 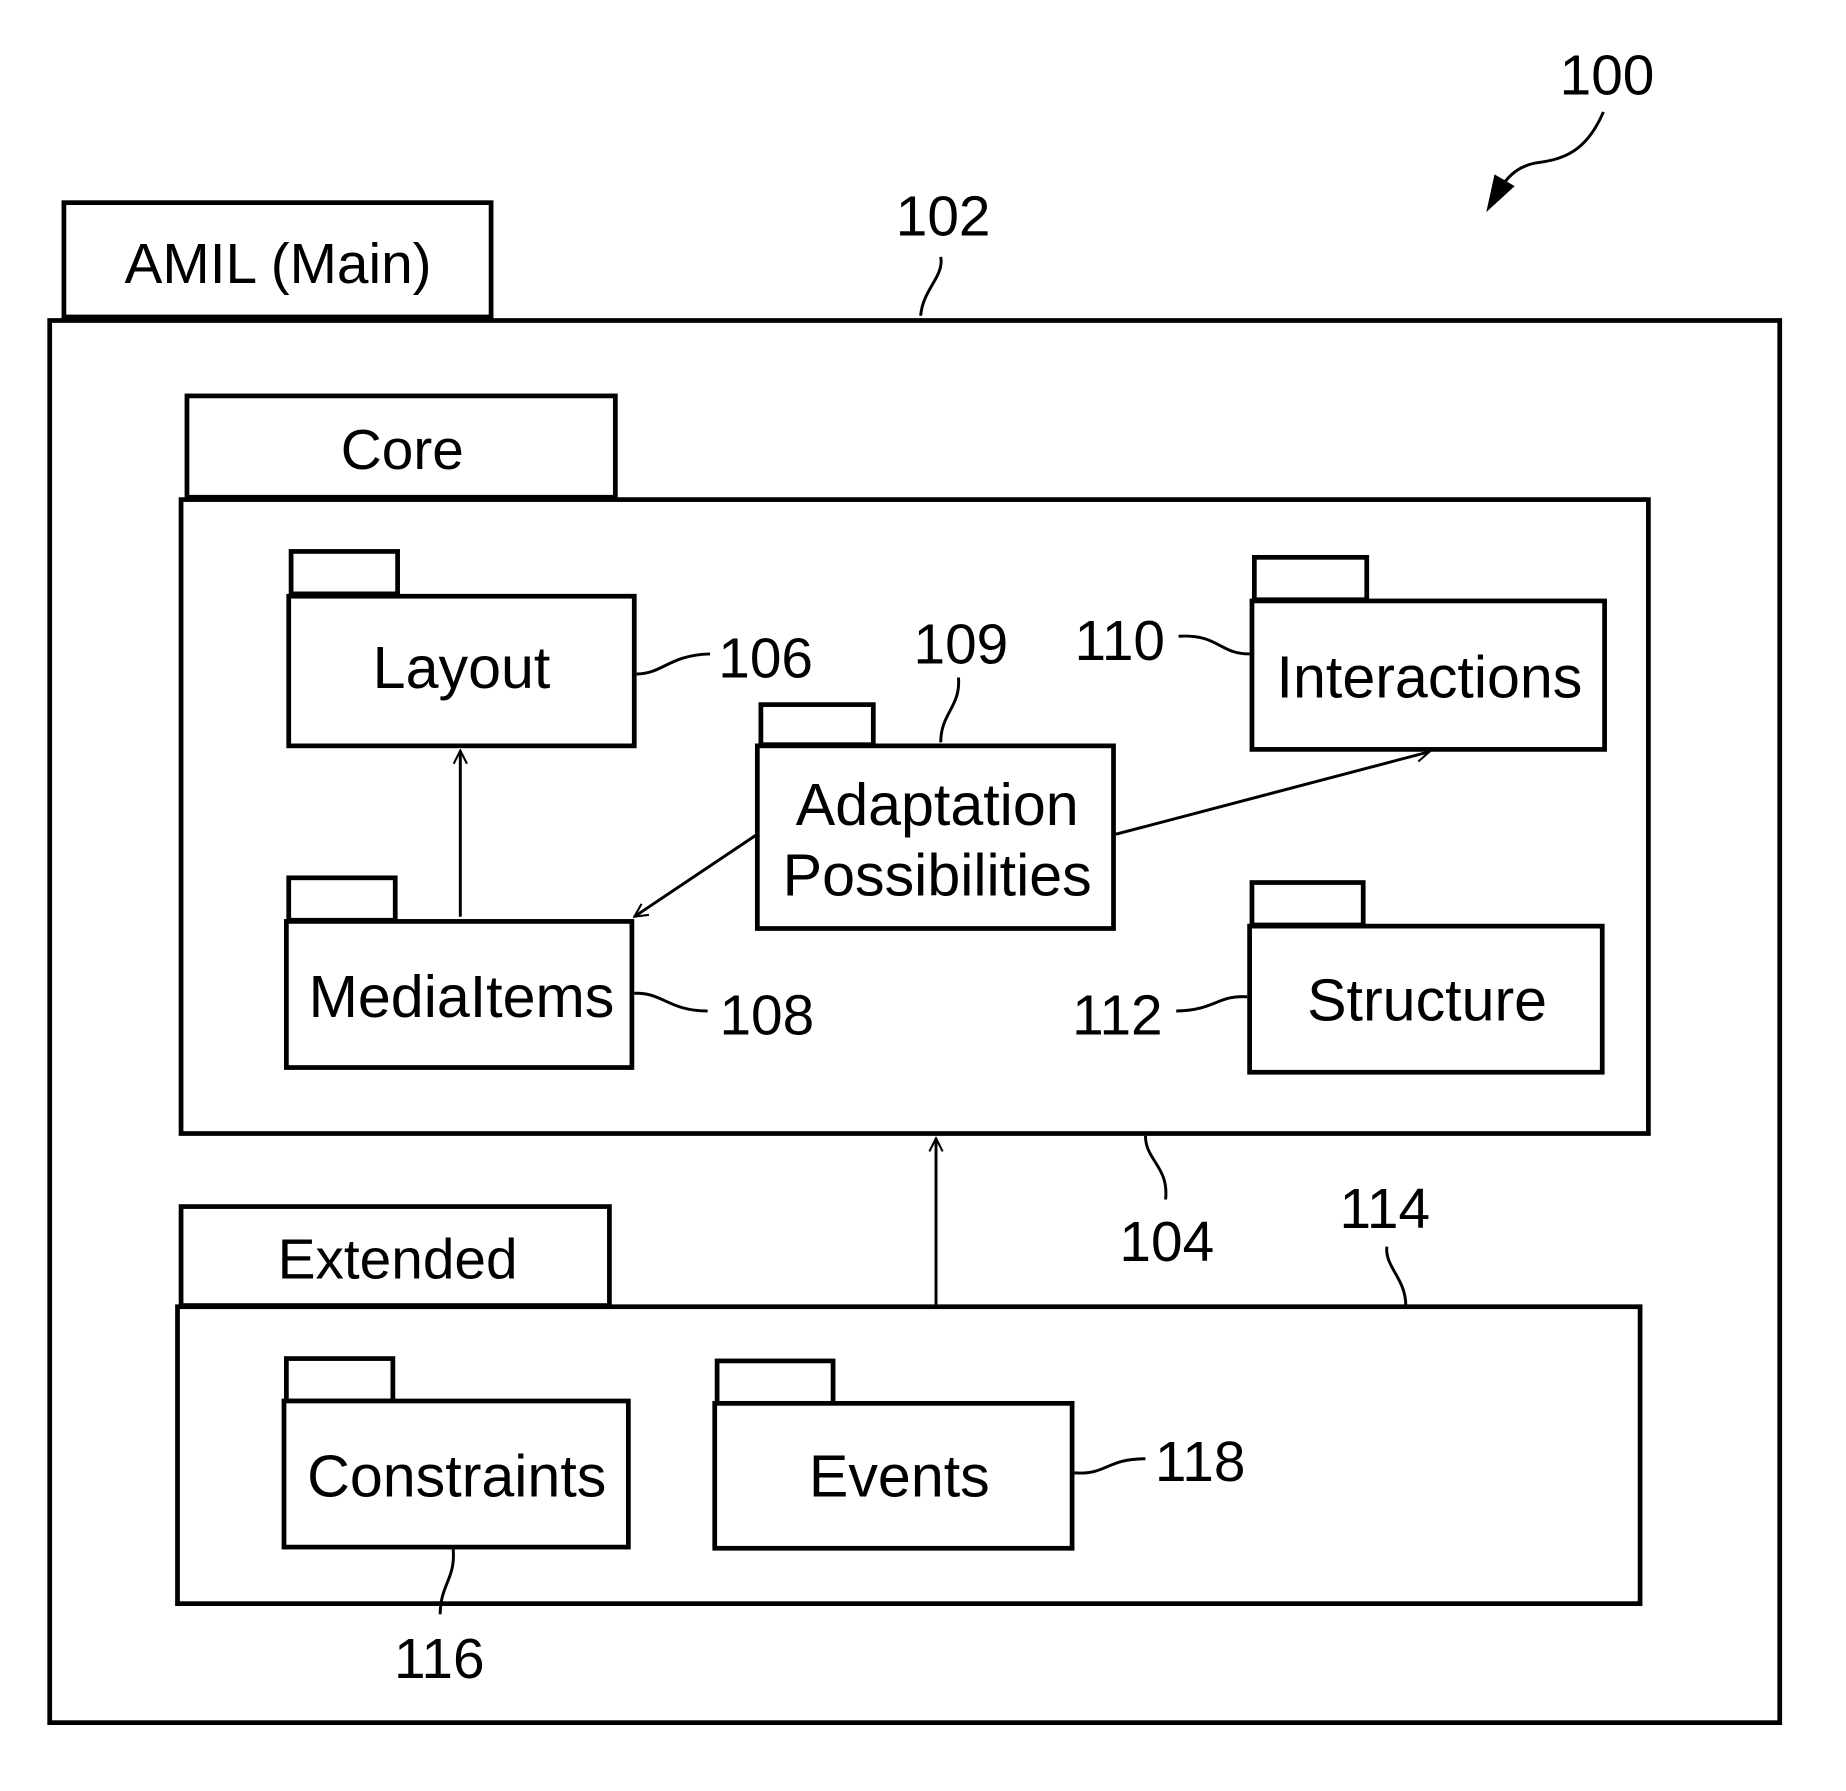 What do you see at coordinates (937, 876) in the screenshot?
I see `module-label-line2: Possibilities` at bounding box center [937, 876].